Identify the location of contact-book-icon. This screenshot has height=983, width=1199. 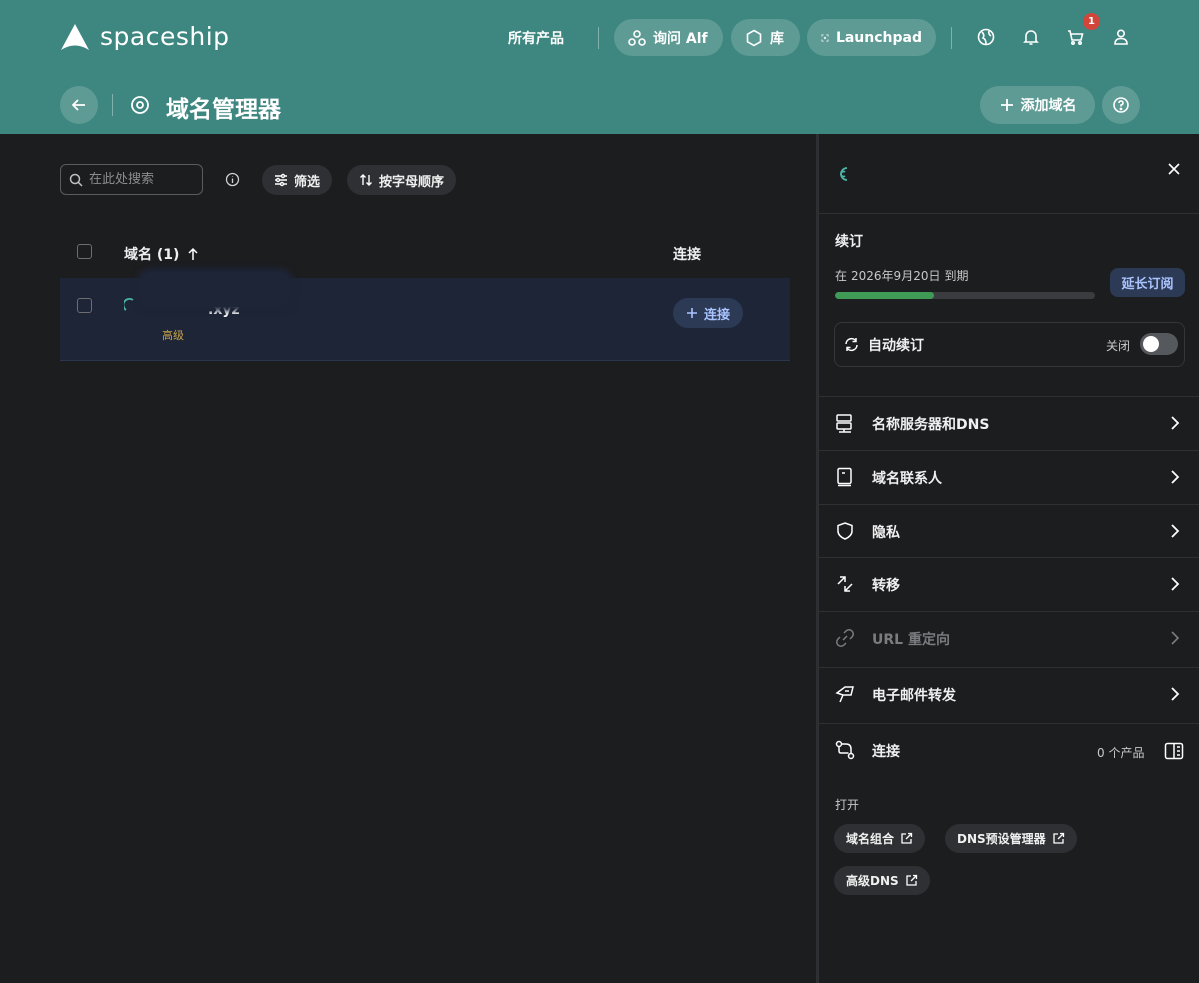
(844, 477).